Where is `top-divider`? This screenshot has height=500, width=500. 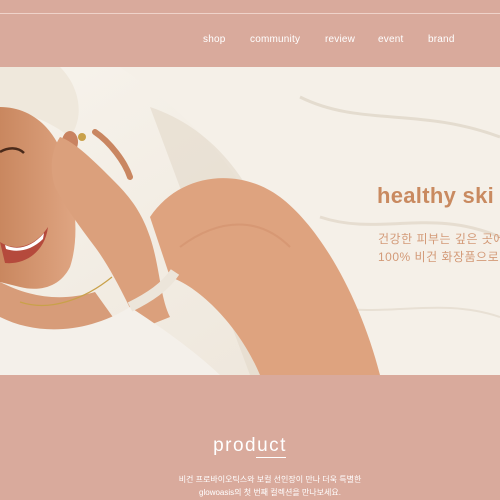 top-divider is located at coordinates (250, 13).